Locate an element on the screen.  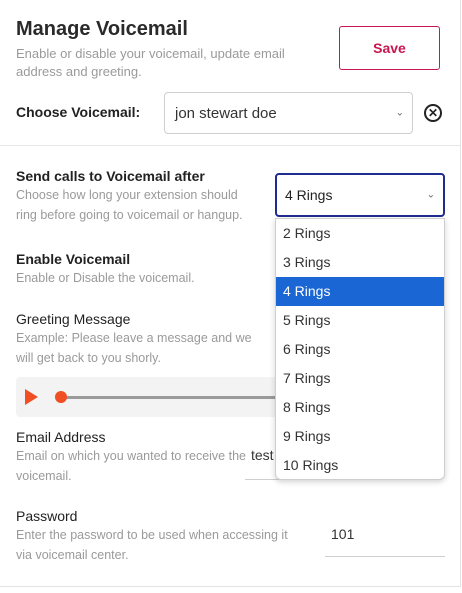
divider is located at coordinates (230, 145).